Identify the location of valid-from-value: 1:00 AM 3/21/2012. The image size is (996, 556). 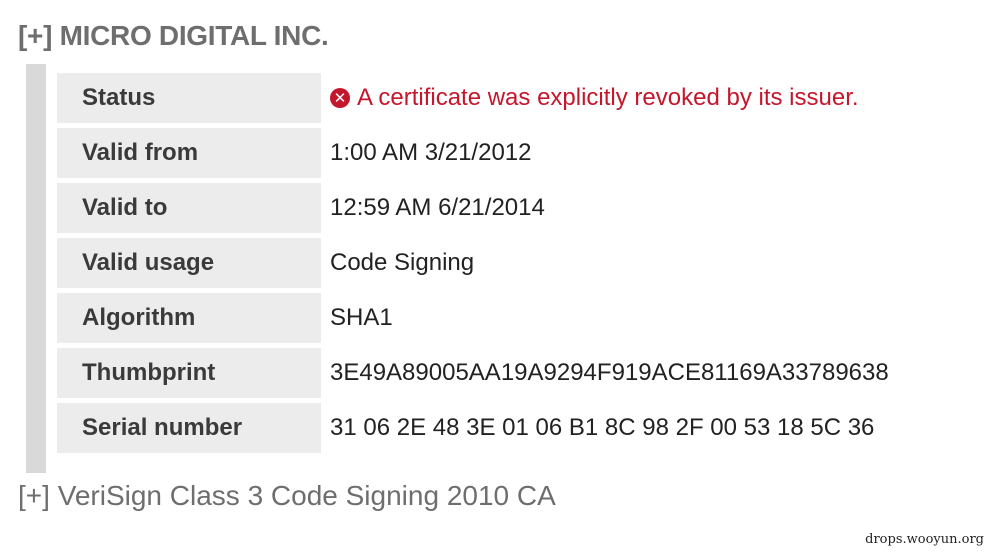
(431, 152).